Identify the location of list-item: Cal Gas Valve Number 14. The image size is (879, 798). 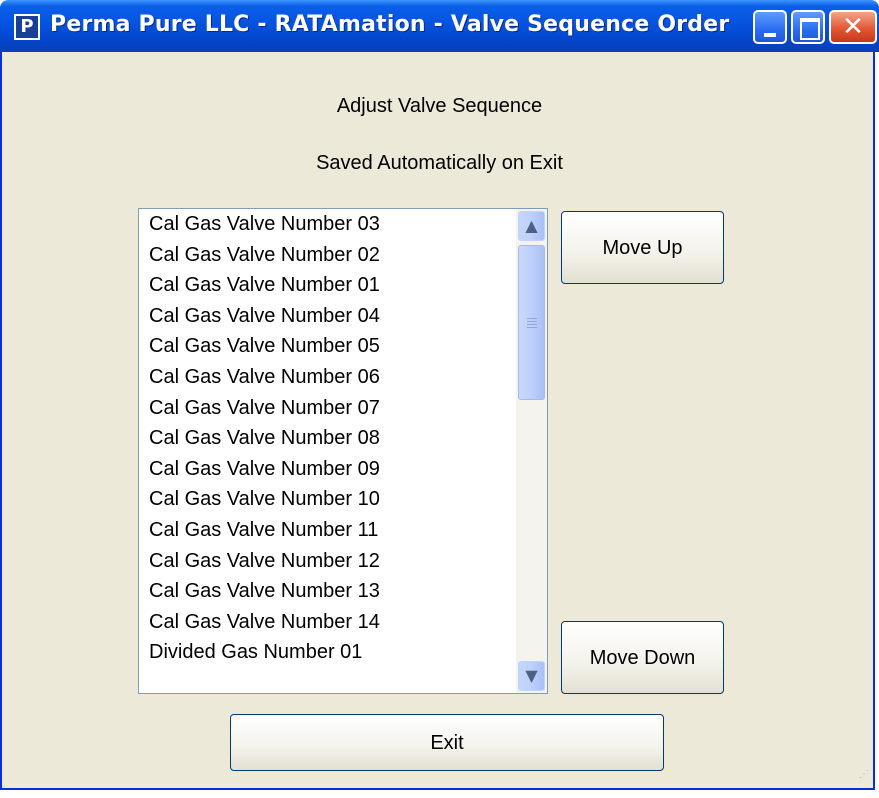
(328, 622).